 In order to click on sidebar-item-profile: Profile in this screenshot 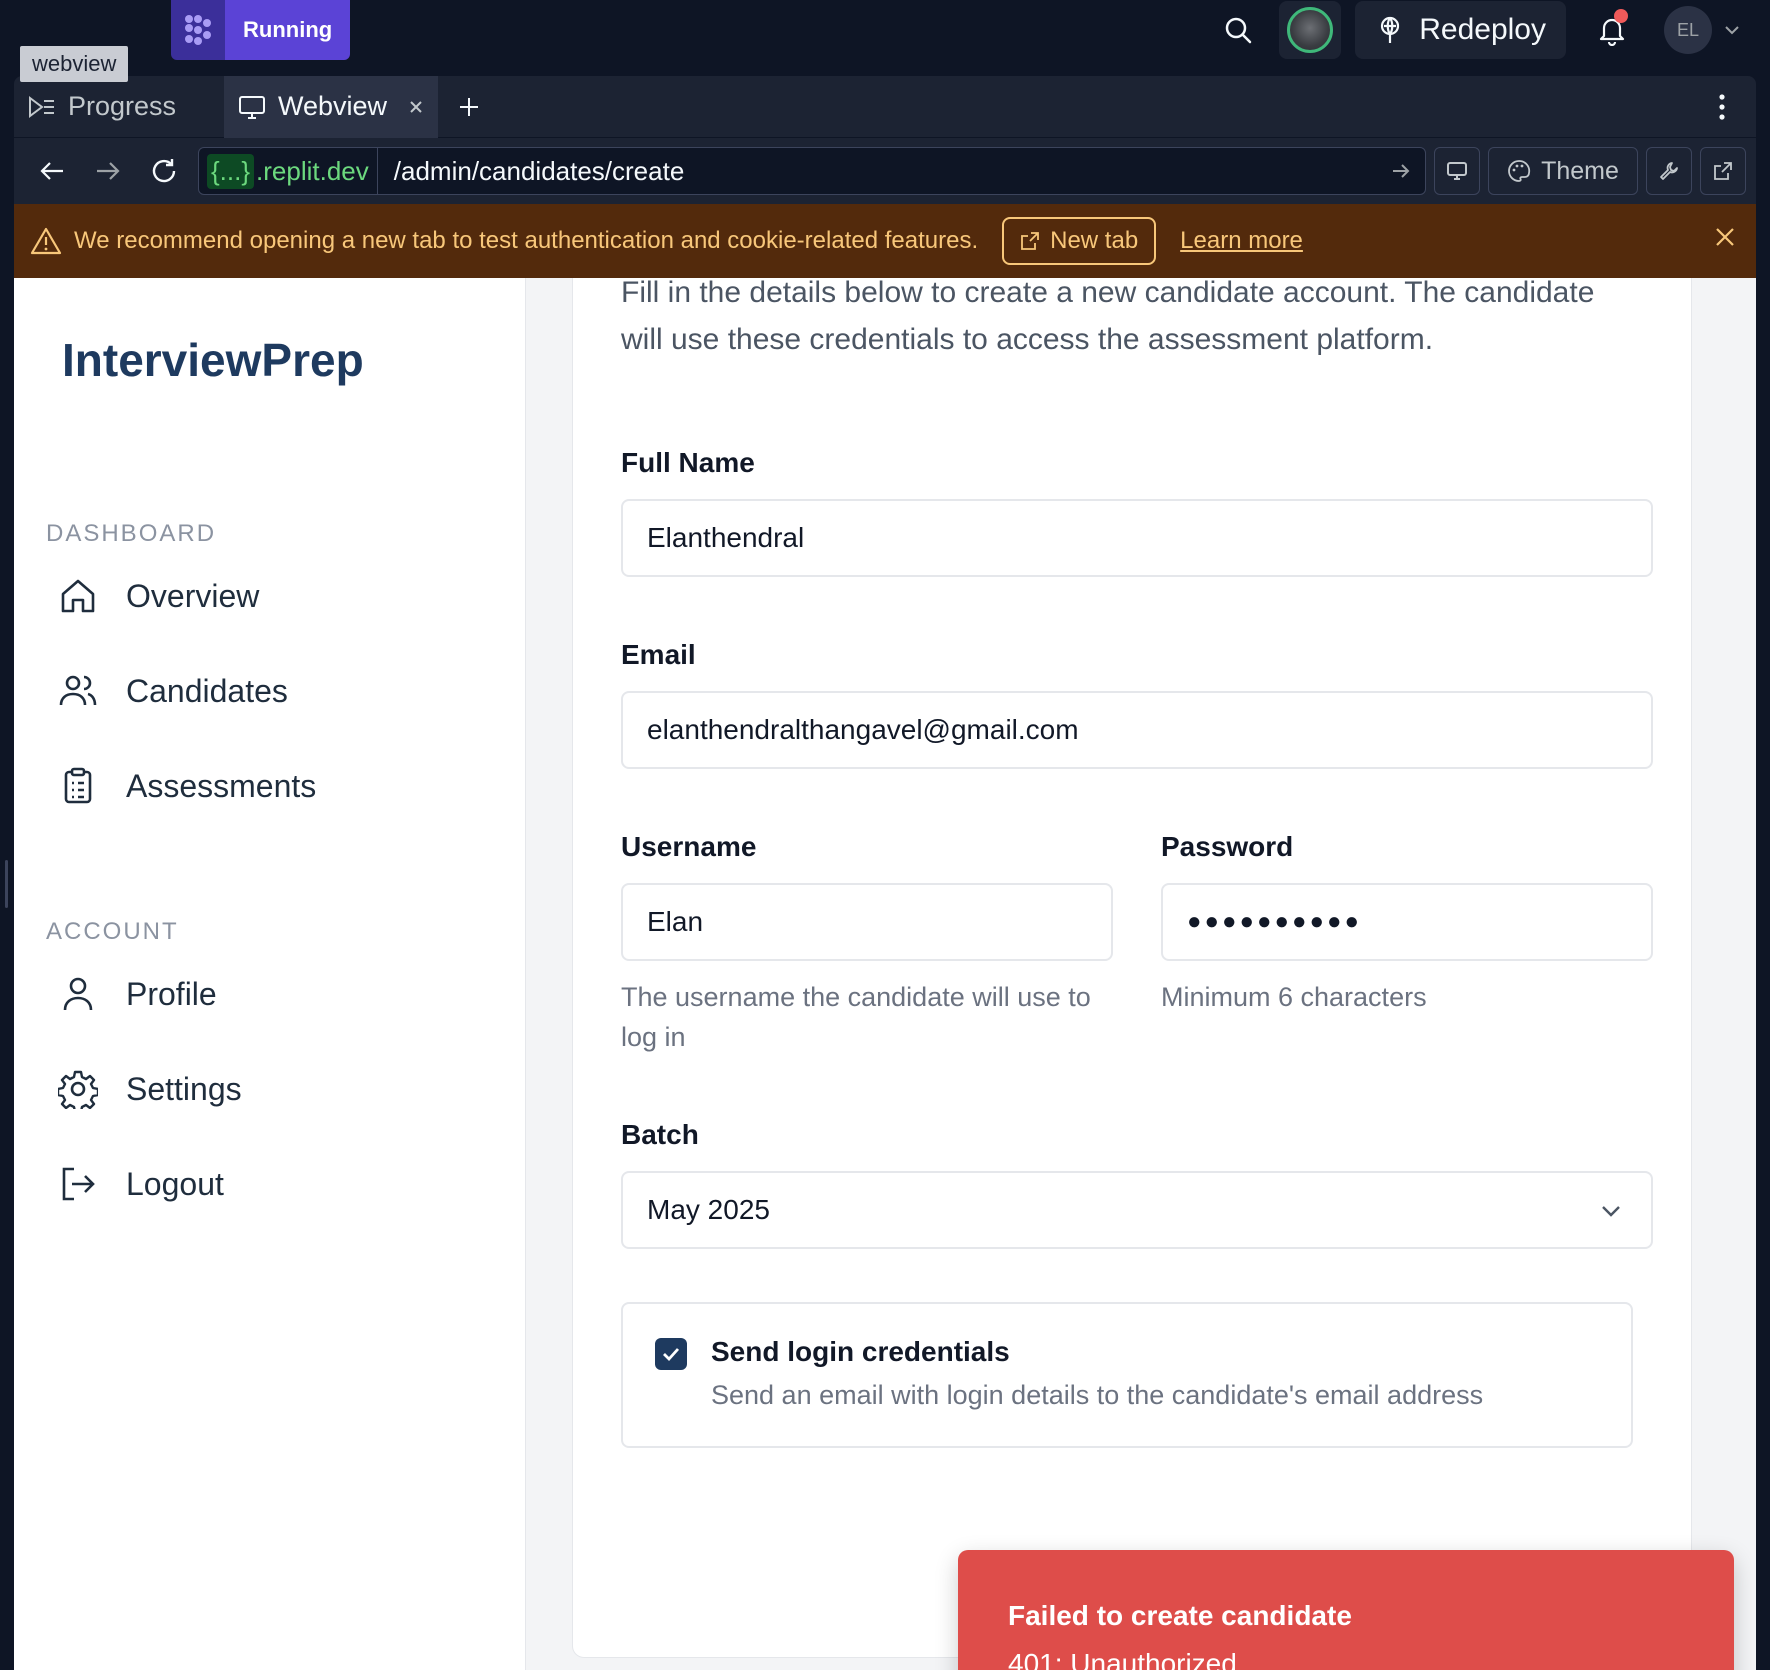, I will do `click(137, 994)`.